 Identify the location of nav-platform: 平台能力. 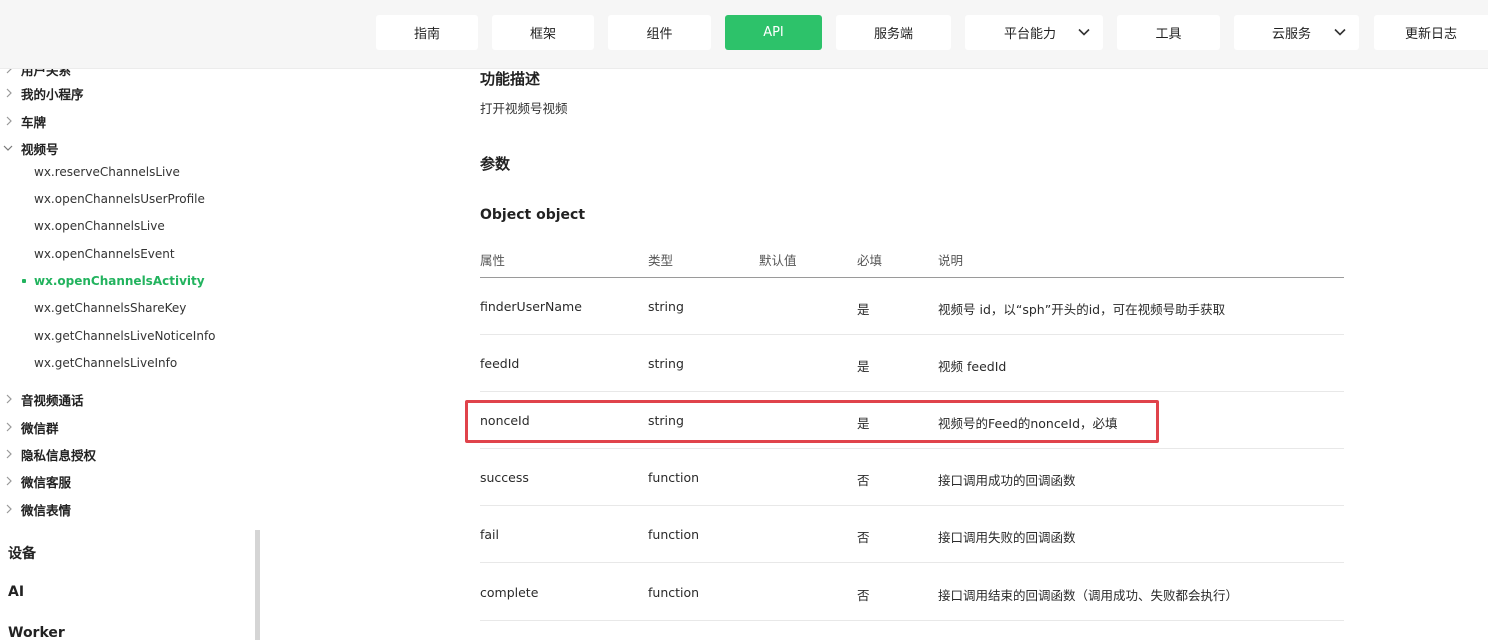
(1034, 32).